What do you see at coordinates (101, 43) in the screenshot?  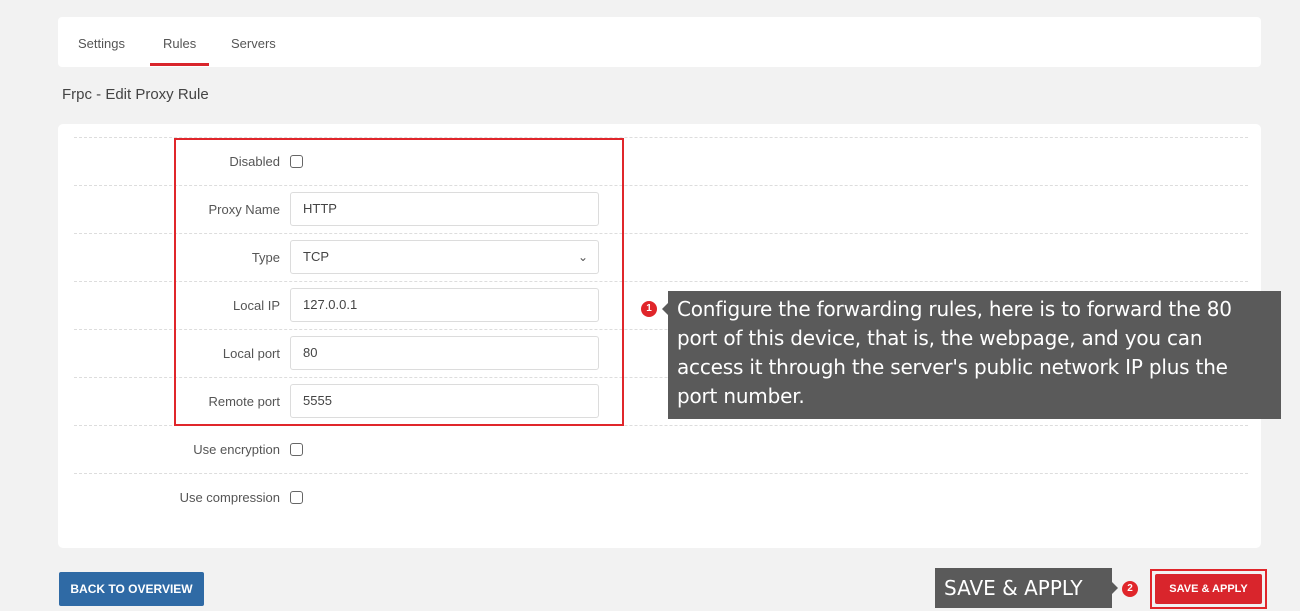 I see `tab-settings: Settings` at bounding box center [101, 43].